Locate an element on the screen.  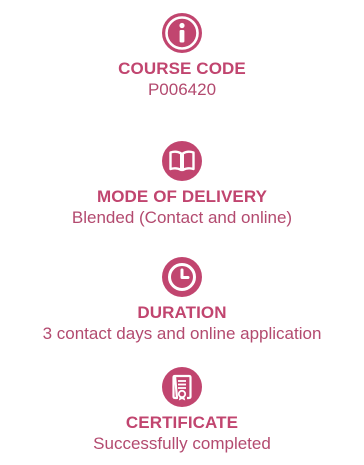
course-code-label: COURSE CODE is located at coordinates (182, 68).